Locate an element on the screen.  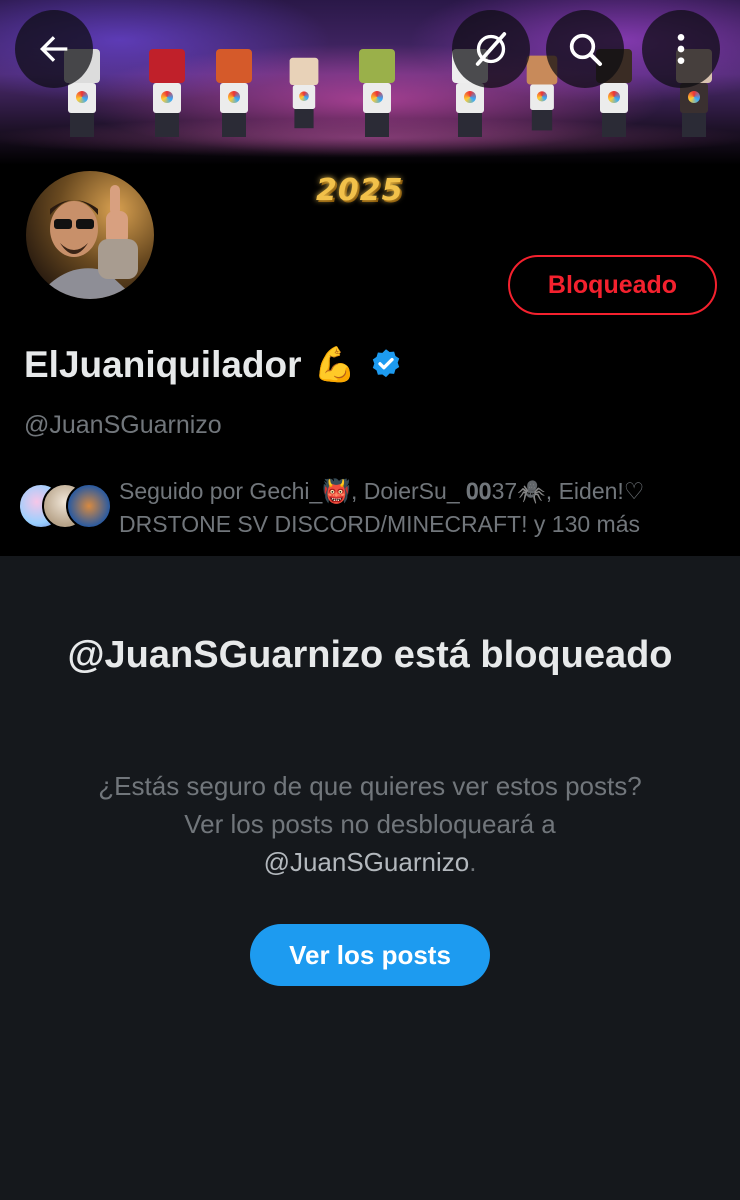
grok-icon is located at coordinates (491, 49).